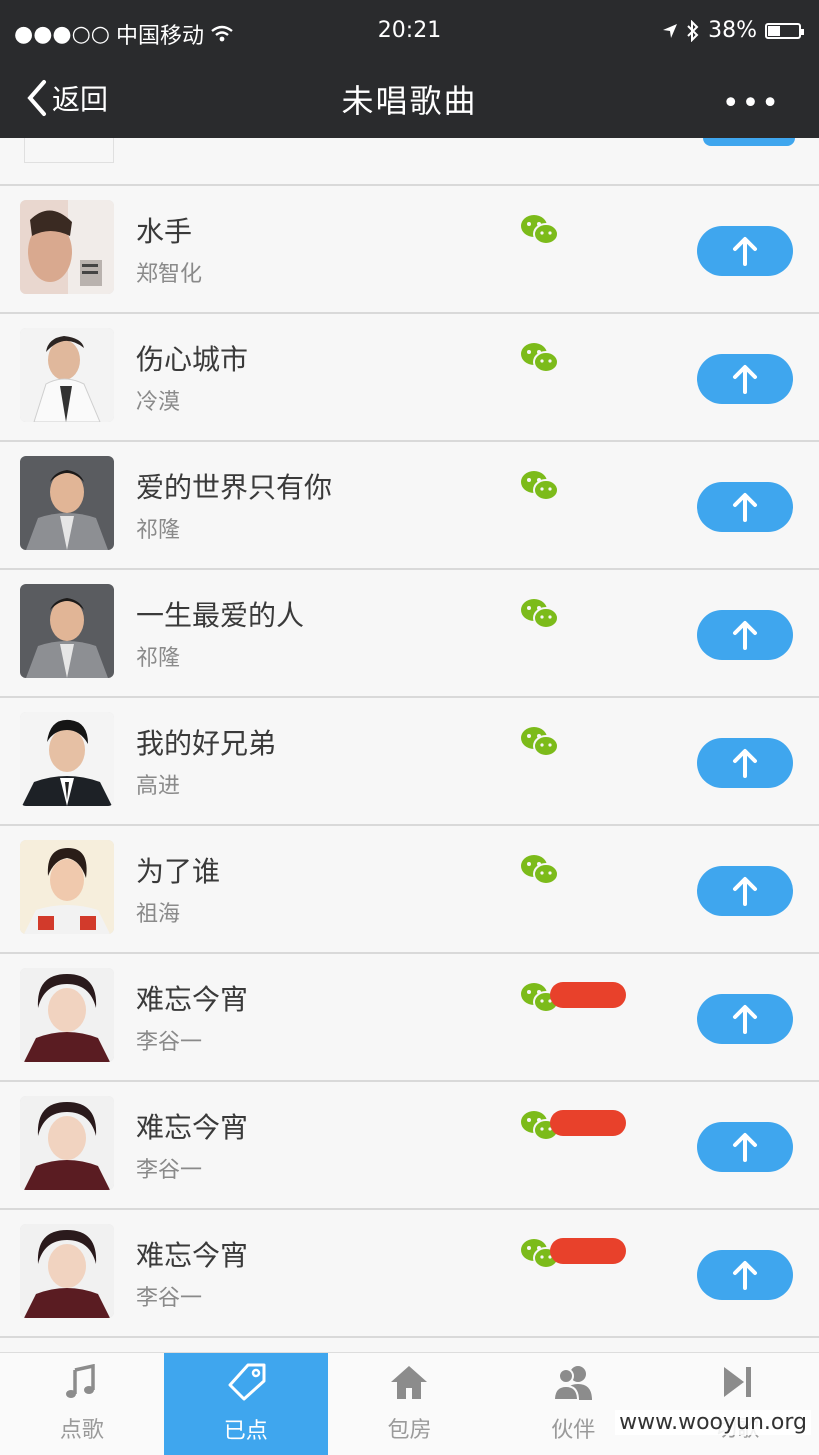 The height and width of the screenshot is (1455, 819). Describe the element at coordinates (164, 231) in the screenshot. I see `song-title: 水手` at that location.